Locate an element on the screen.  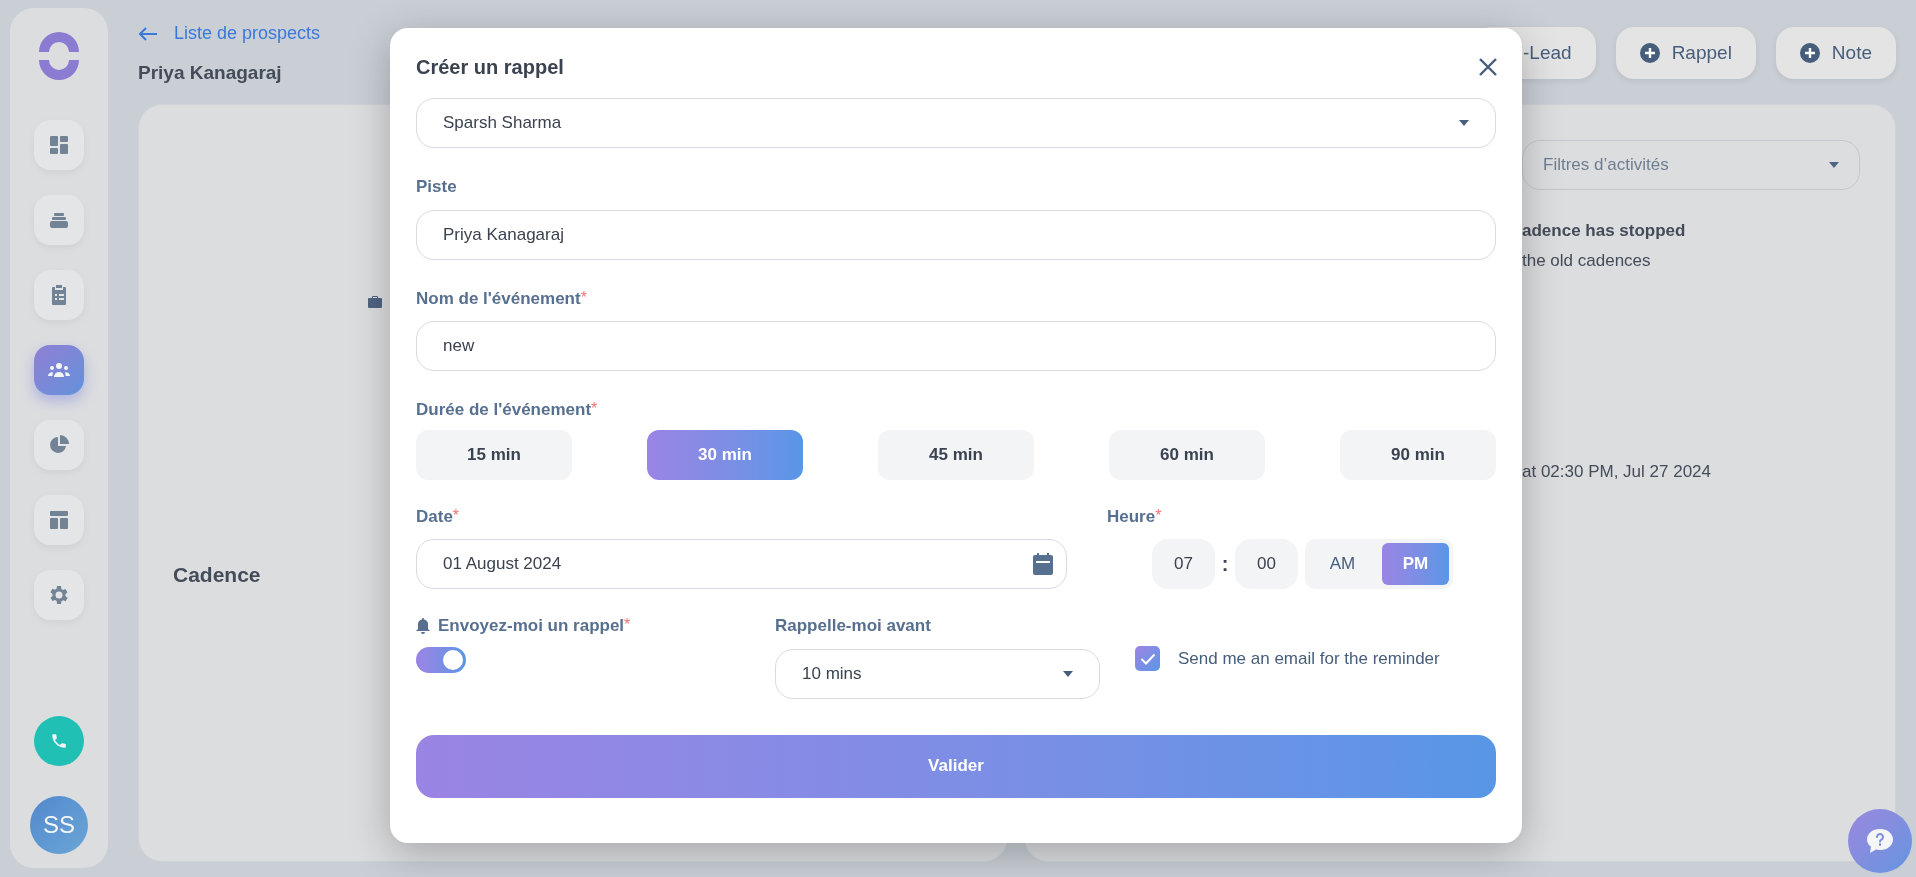
text-field: new is located at coordinates (956, 346).